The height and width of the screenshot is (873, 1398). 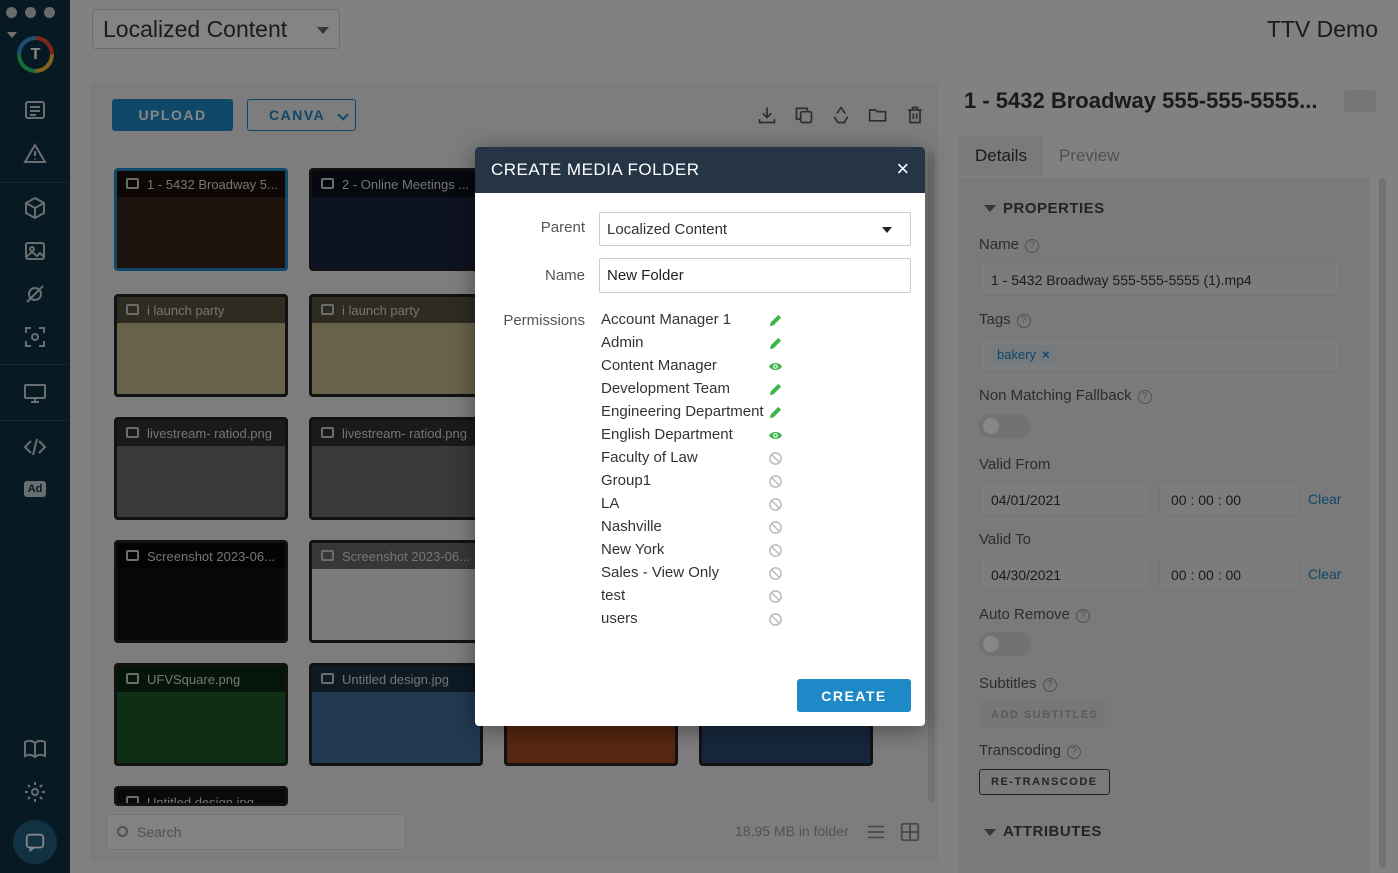 What do you see at coordinates (626, 480) in the screenshot?
I see `permission-group-name: Group1` at bounding box center [626, 480].